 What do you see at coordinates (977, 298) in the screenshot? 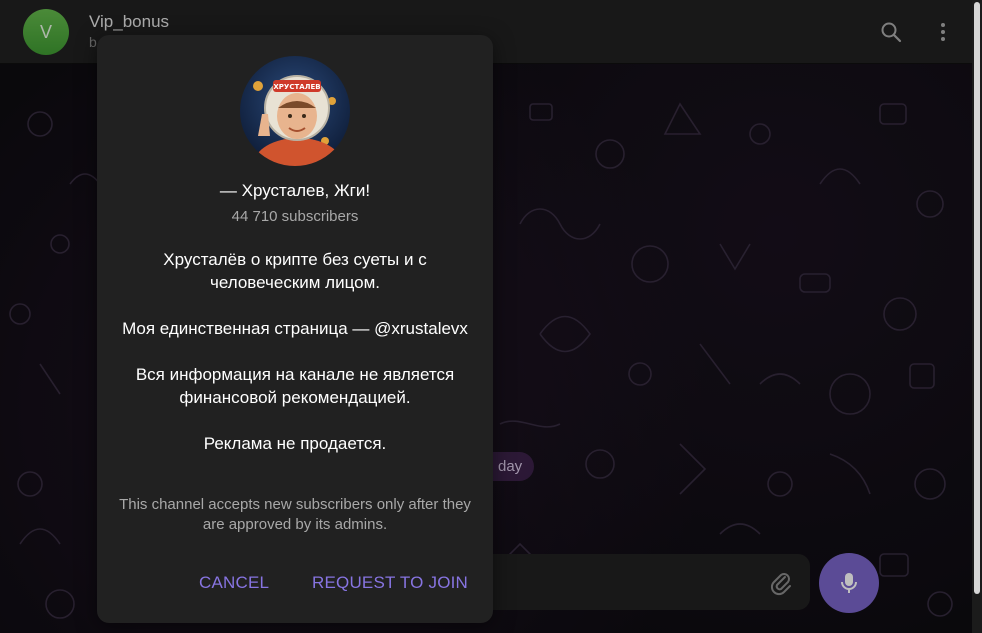
I see `scrollbar-thumb` at bounding box center [977, 298].